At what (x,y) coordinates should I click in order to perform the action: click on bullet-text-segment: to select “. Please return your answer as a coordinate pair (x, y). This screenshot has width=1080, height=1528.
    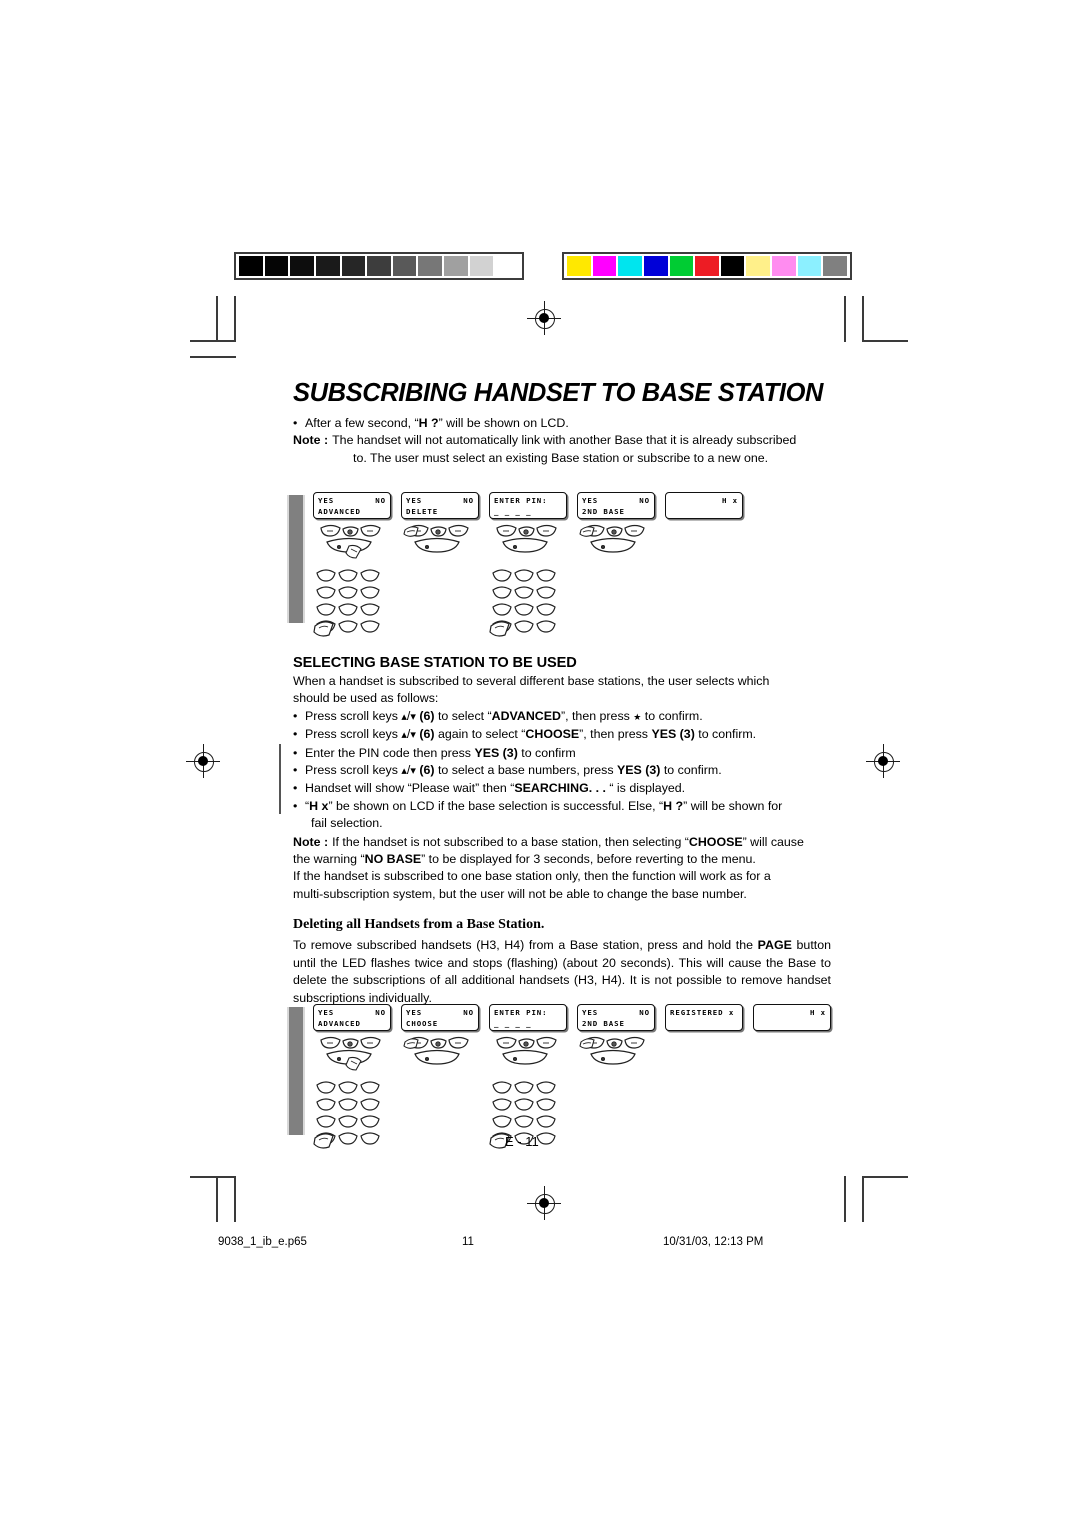
    Looking at the image, I should click on (463, 715).